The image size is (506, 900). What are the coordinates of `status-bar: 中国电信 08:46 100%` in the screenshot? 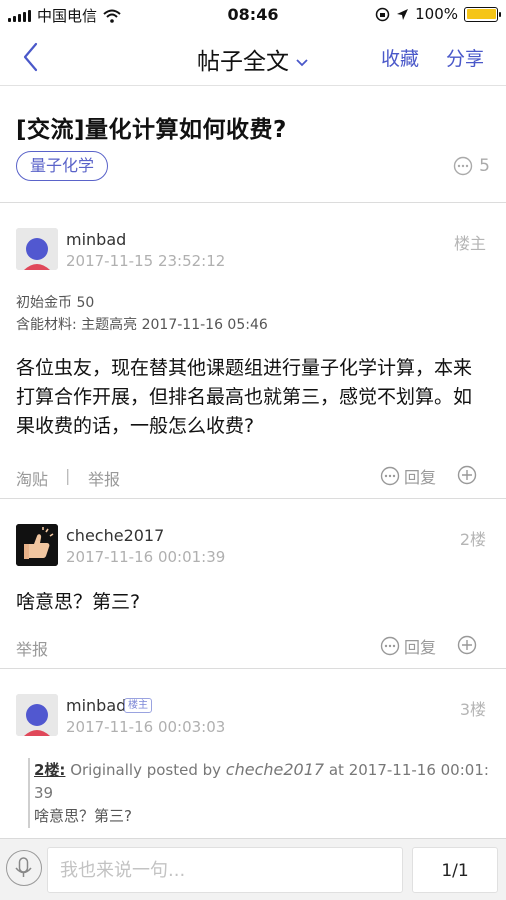 It's located at (253, 14).